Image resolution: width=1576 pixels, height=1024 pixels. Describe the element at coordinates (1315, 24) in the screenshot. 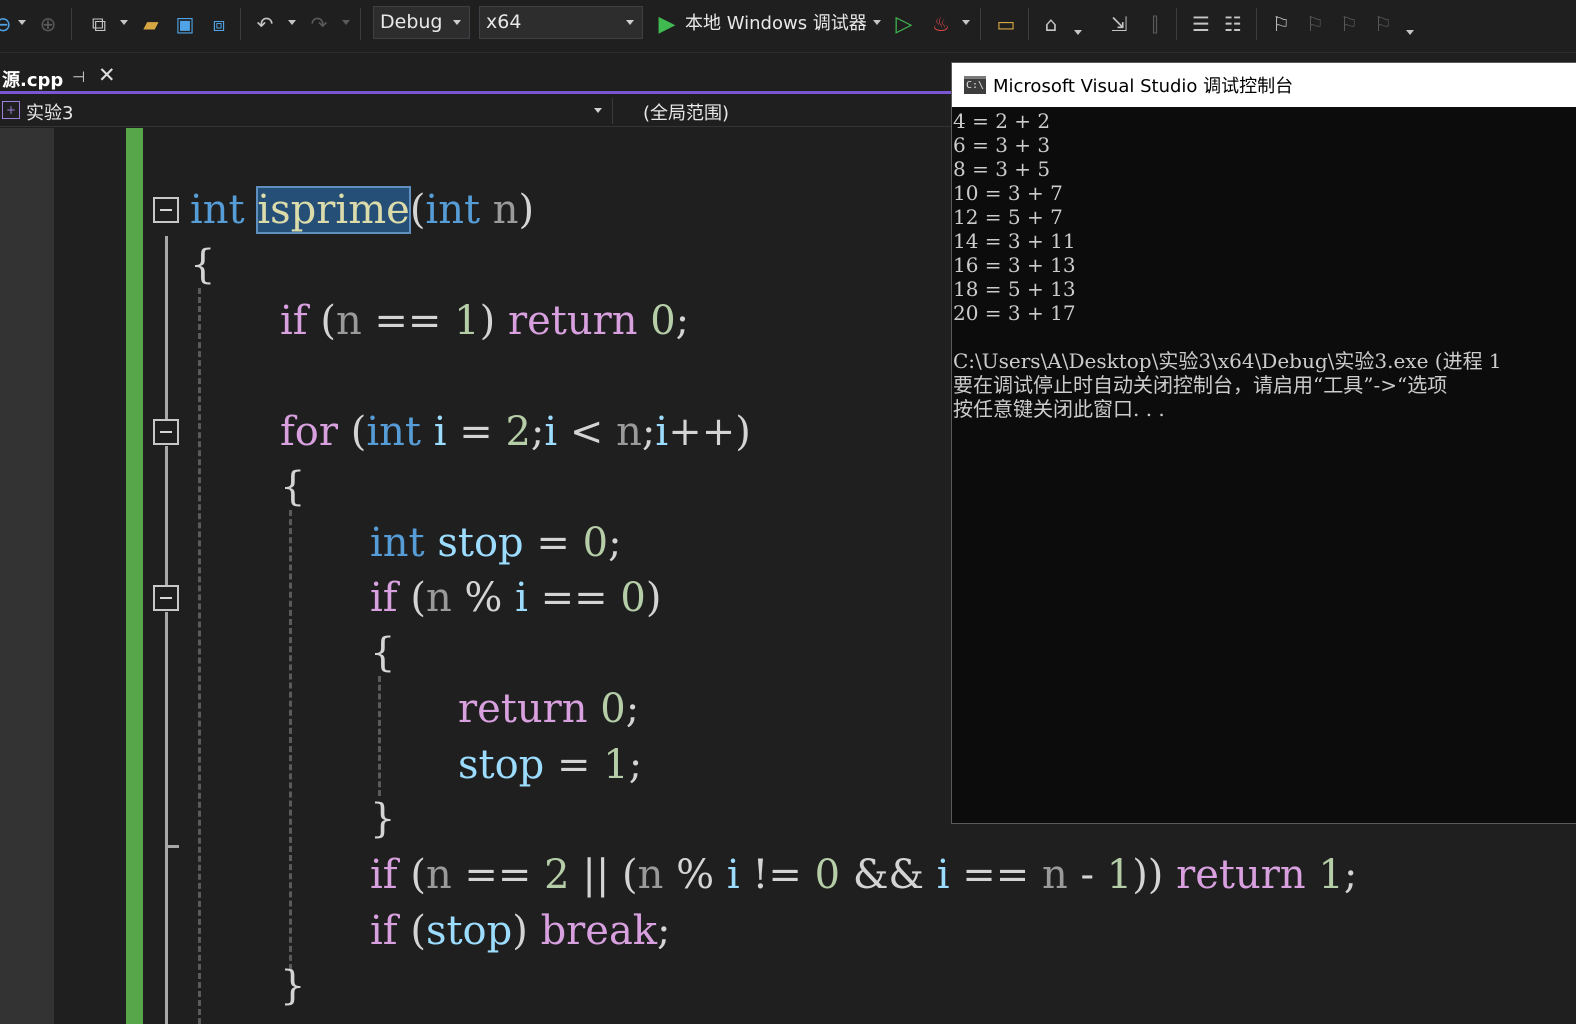

I see `previous-bookmark-icon: ⚐` at that location.